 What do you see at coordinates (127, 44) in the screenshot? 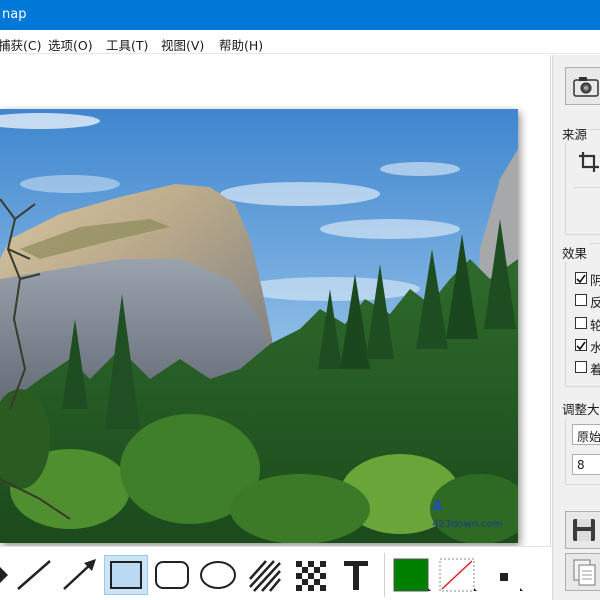
I see `menu-tools: 工具(T)` at bounding box center [127, 44].